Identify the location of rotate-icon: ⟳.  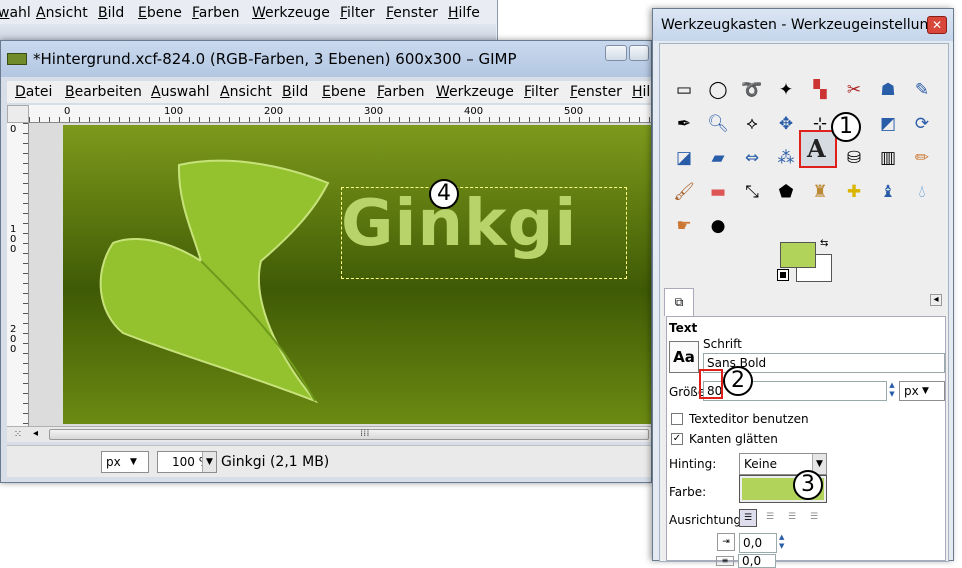
(922, 124).